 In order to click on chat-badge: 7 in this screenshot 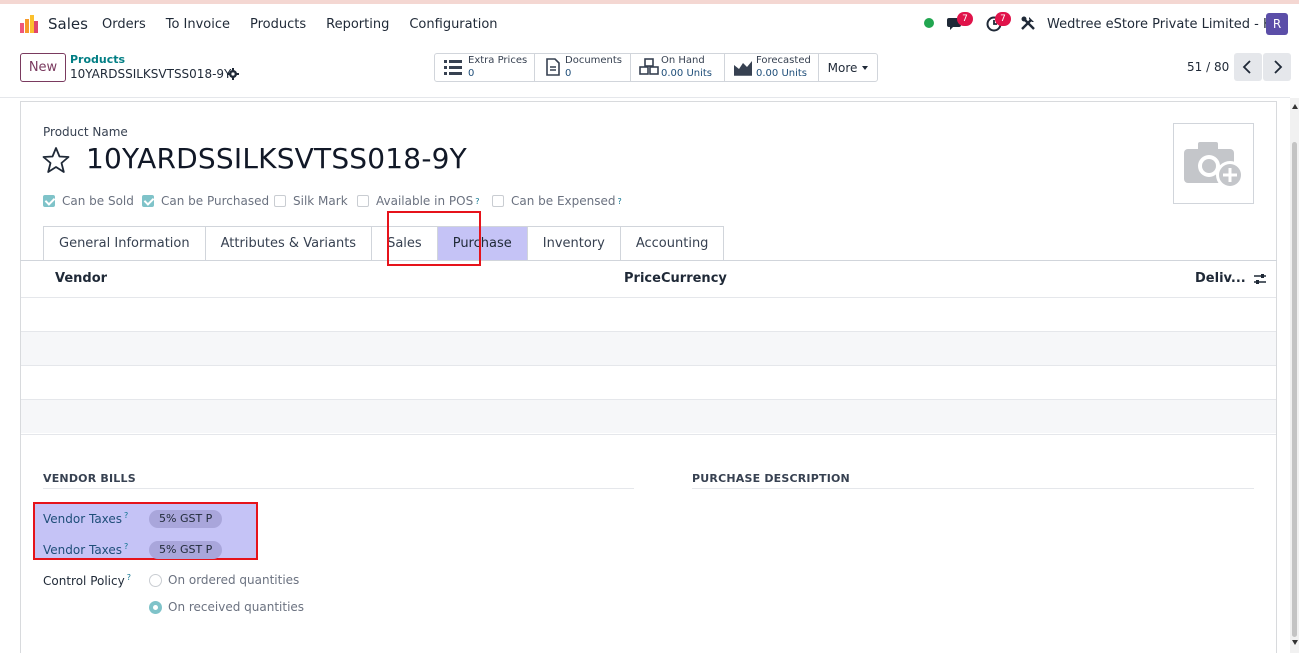, I will do `click(965, 19)`.